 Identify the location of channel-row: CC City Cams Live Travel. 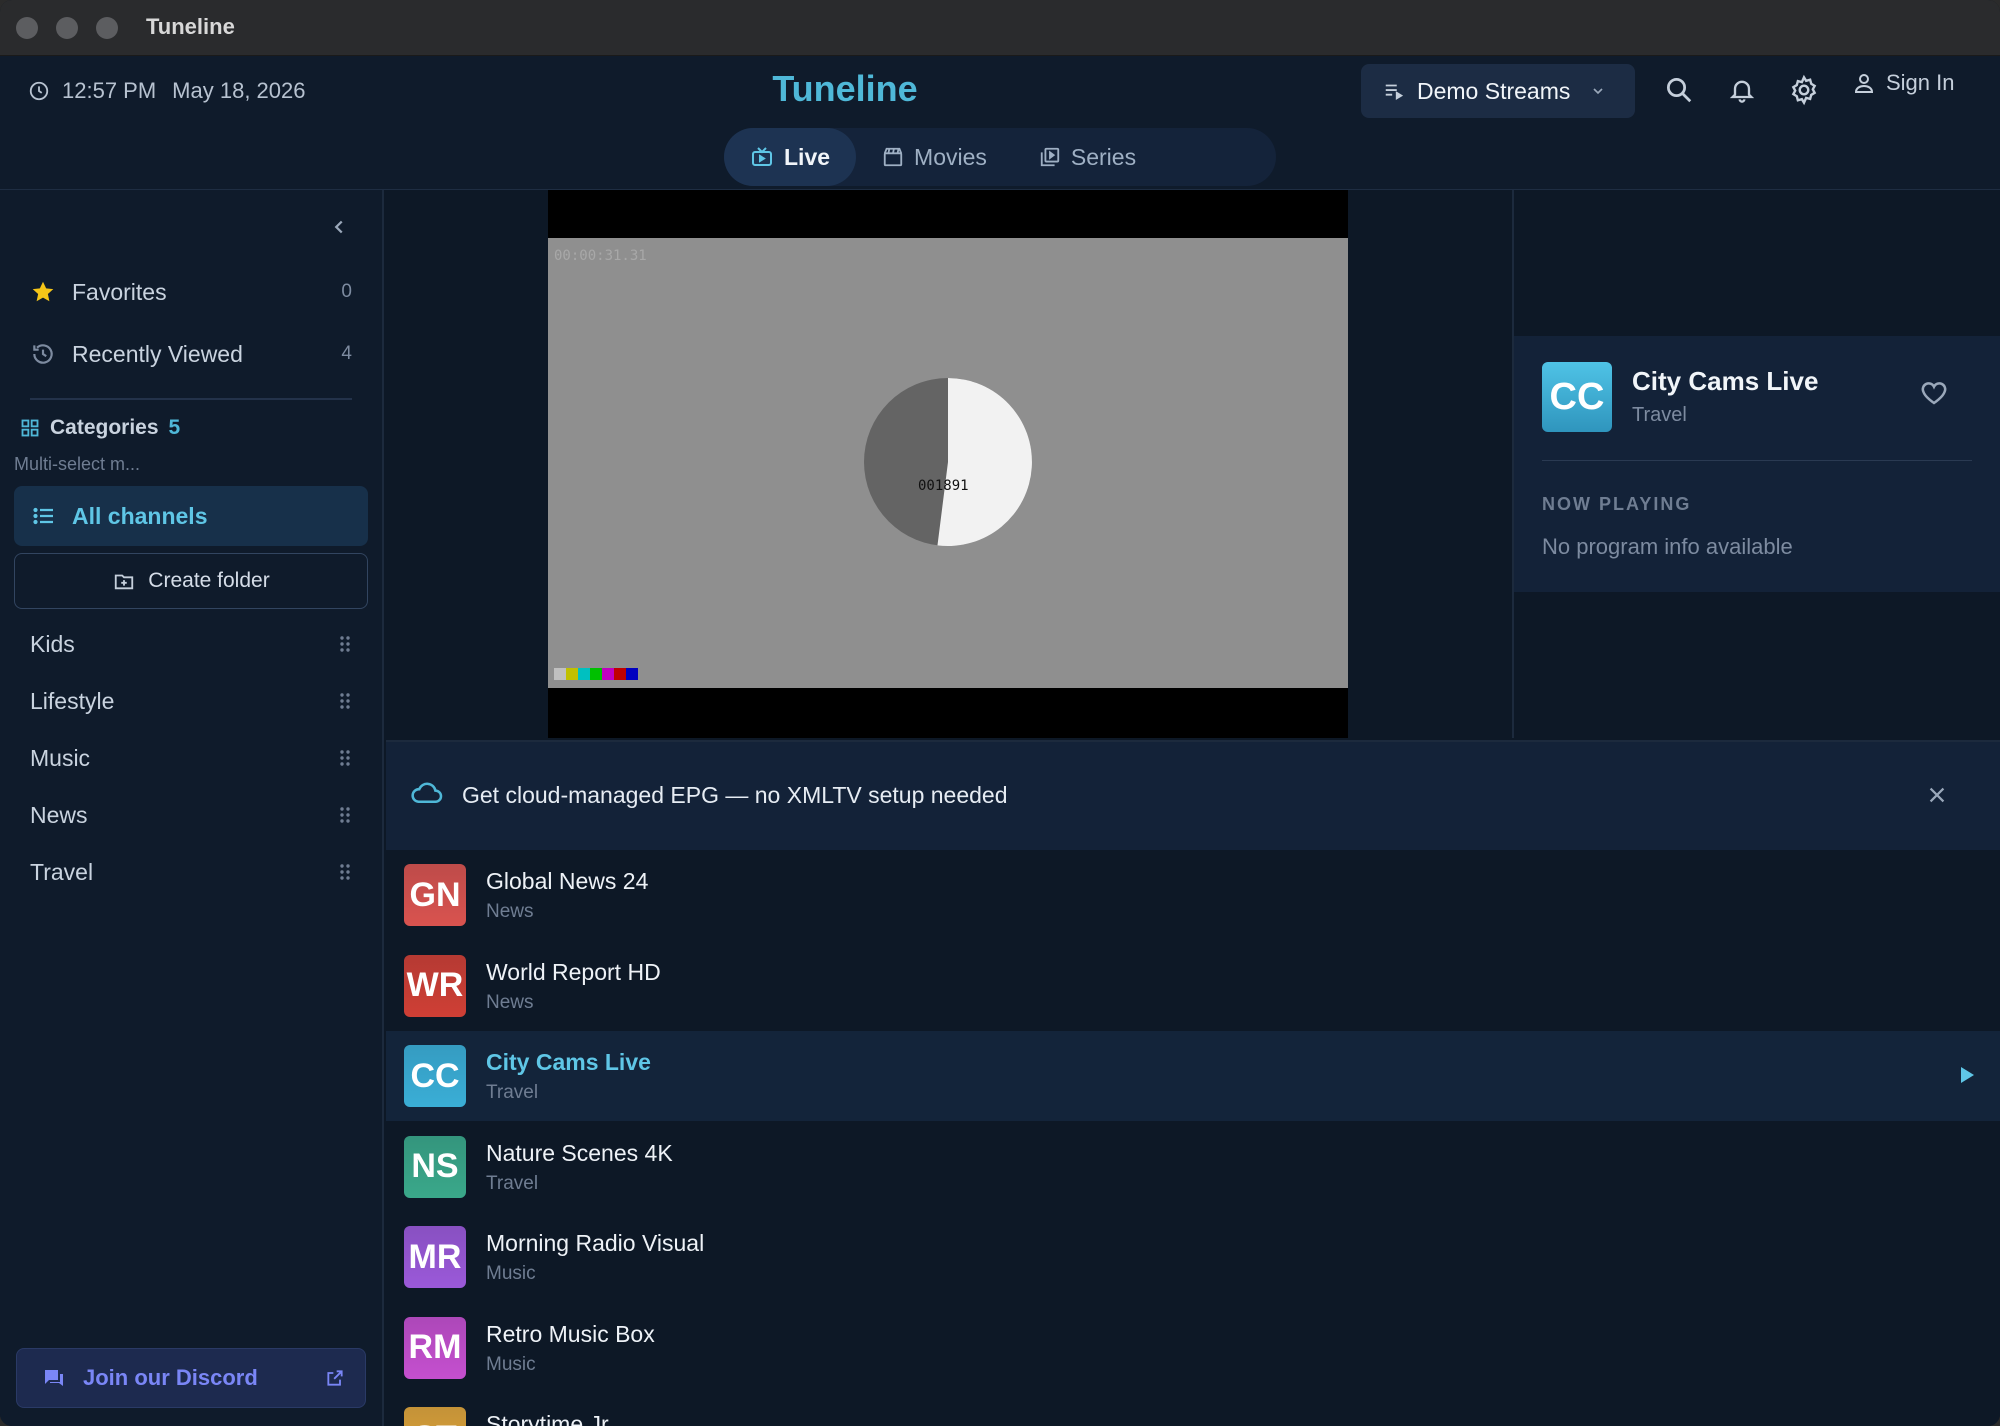
(1193, 1076).